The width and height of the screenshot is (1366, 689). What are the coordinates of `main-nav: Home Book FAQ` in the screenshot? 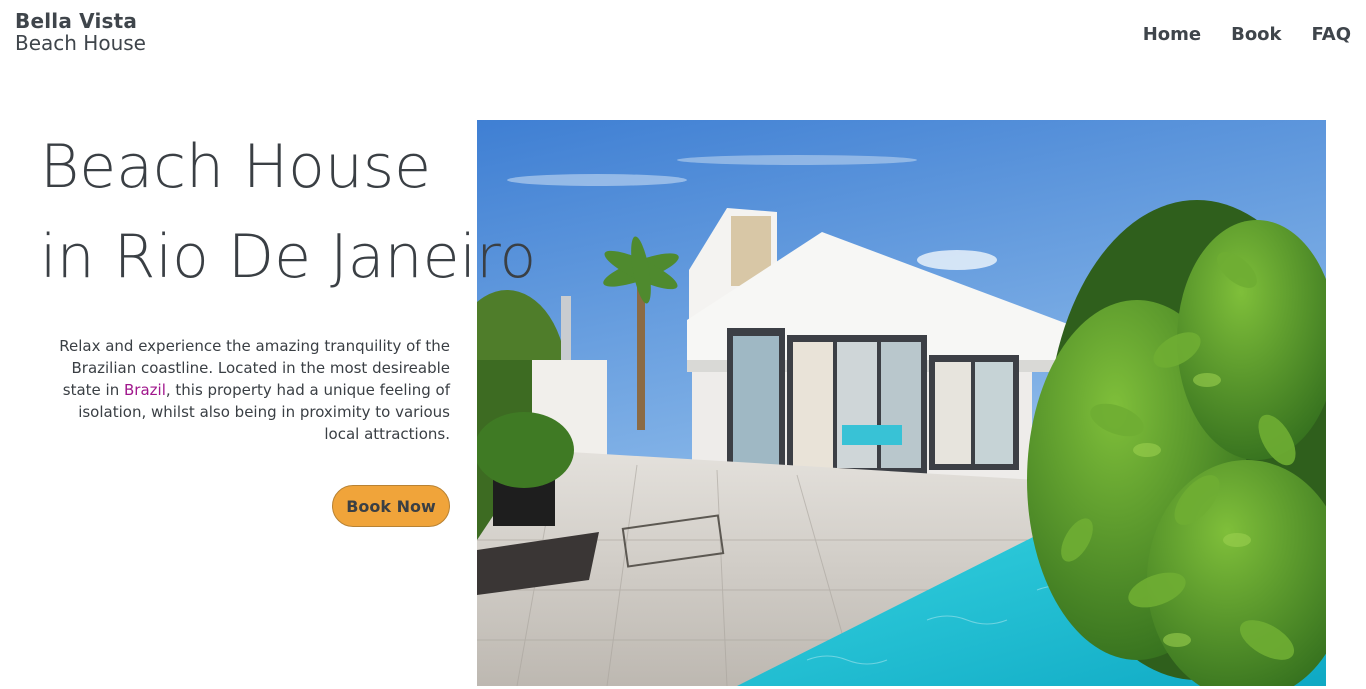 It's located at (1247, 34).